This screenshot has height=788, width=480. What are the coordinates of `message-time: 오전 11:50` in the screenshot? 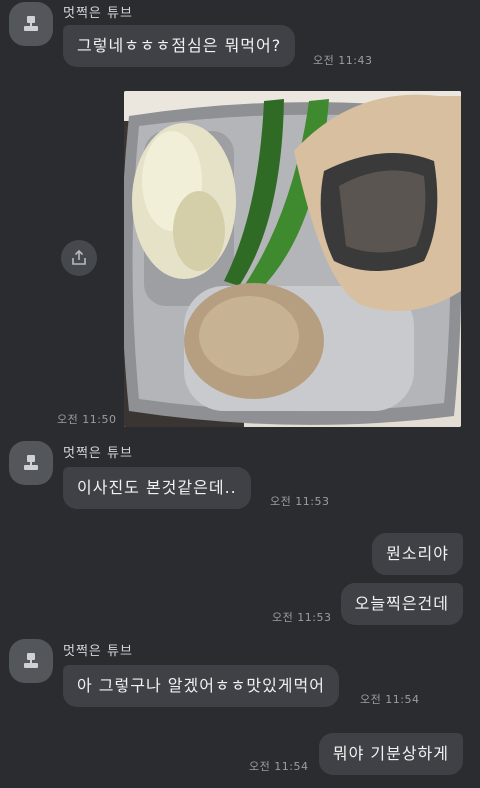 It's located at (87, 419).